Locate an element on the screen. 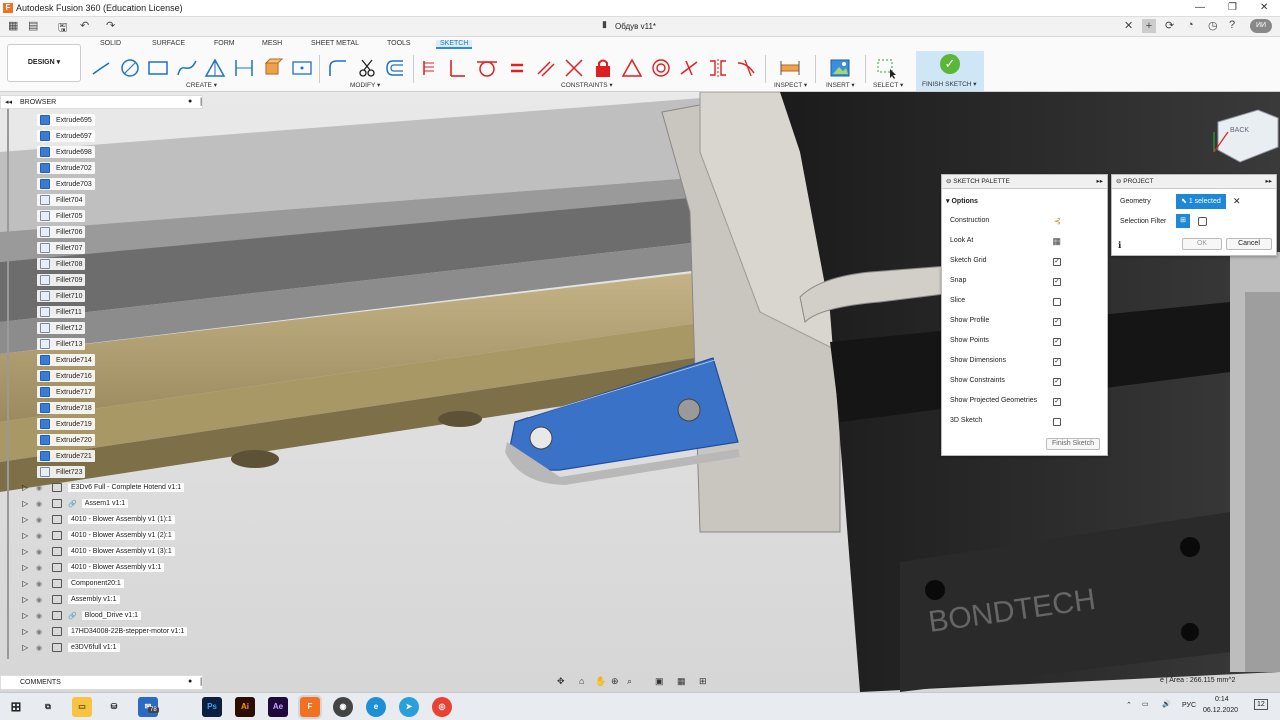  browser-feature-item: Extrude698 is located at coordinates (66, 152).